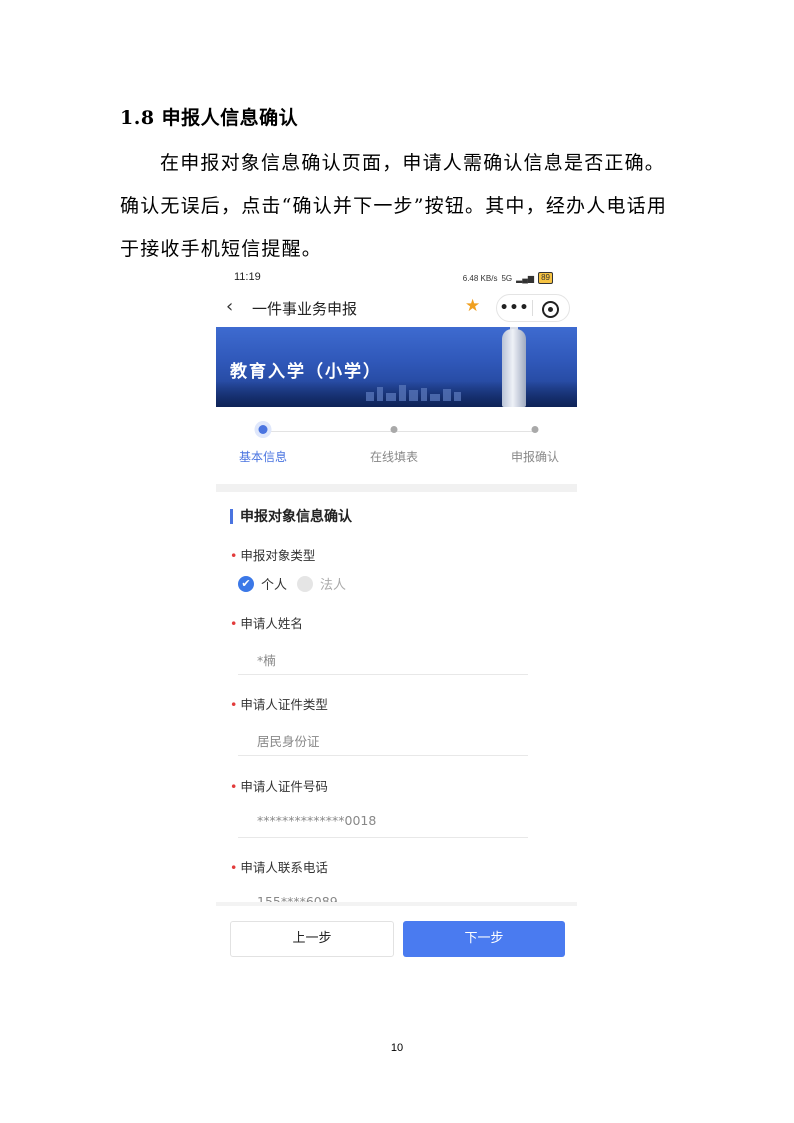  Describe the element at coordinates (550, 308) in the screenshot. I see `close-target-icon` at that location.